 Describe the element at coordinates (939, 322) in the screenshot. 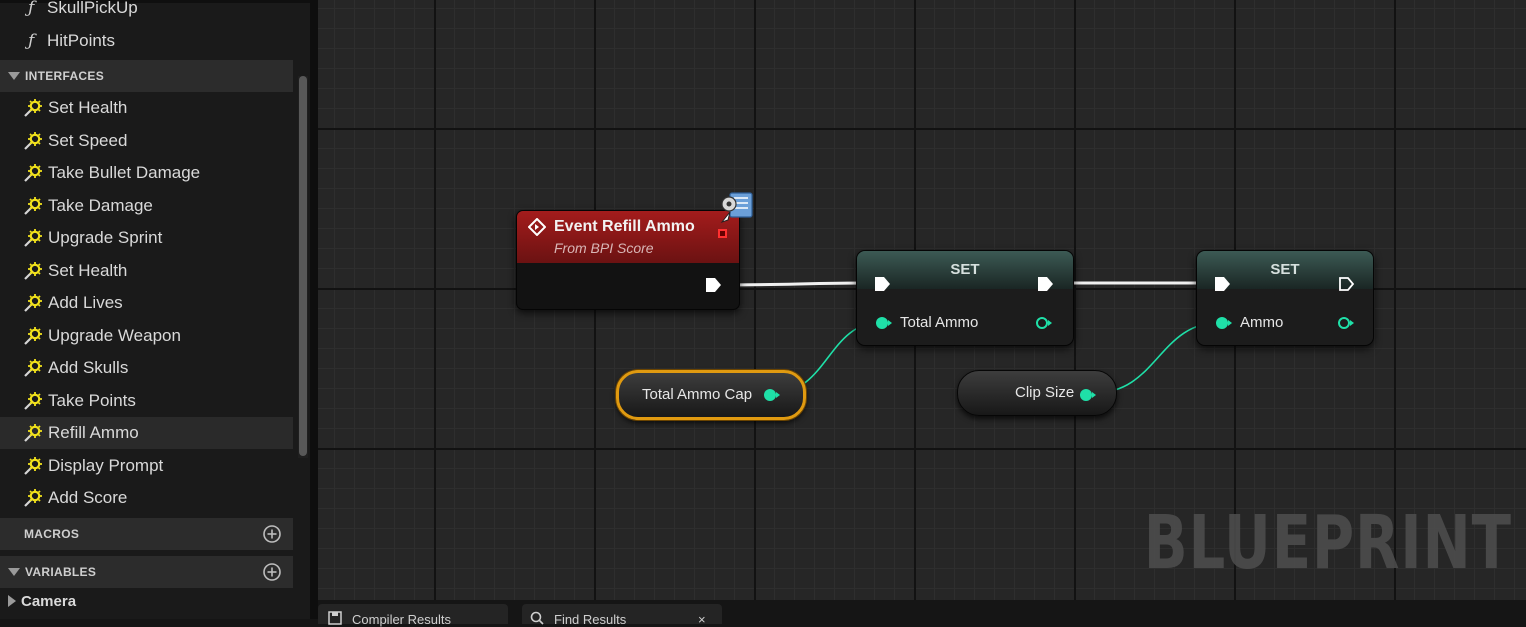

I see `pin-label-total-ammo: Total Ammo` at that location.